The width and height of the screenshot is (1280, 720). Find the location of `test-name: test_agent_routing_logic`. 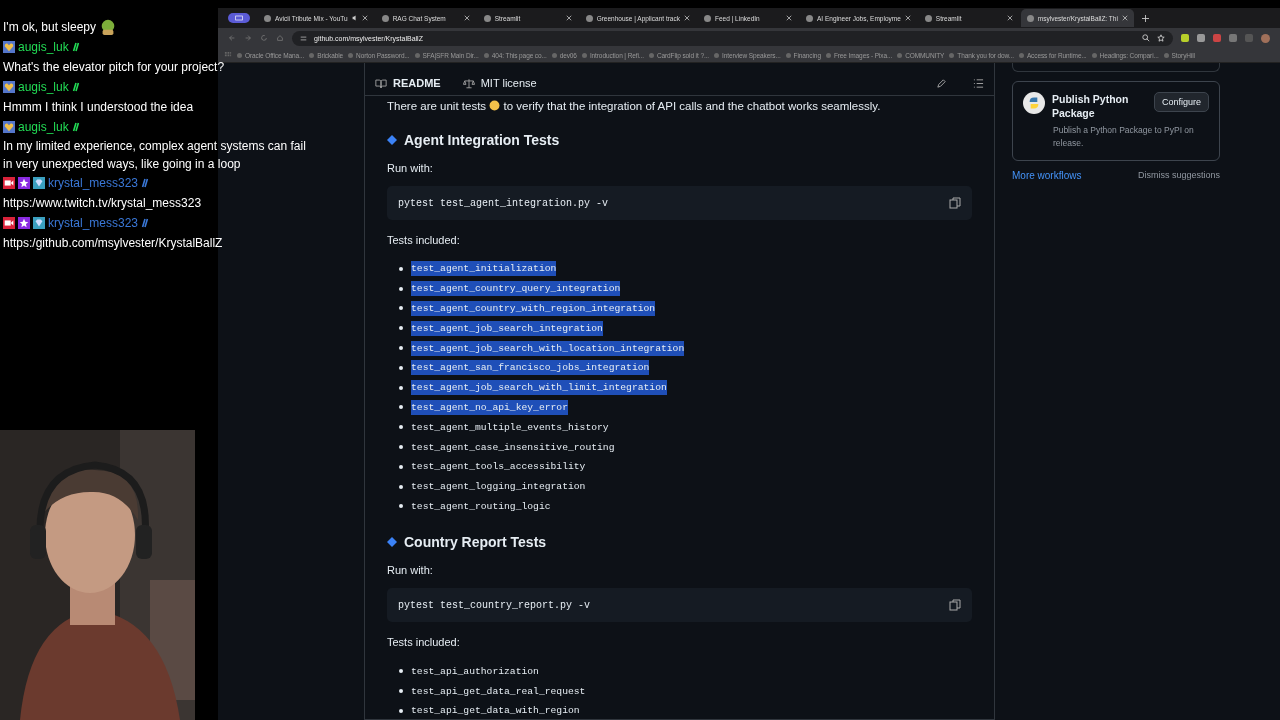

test-name: test_agent_routing_logic is located at coordinates (481, 506).